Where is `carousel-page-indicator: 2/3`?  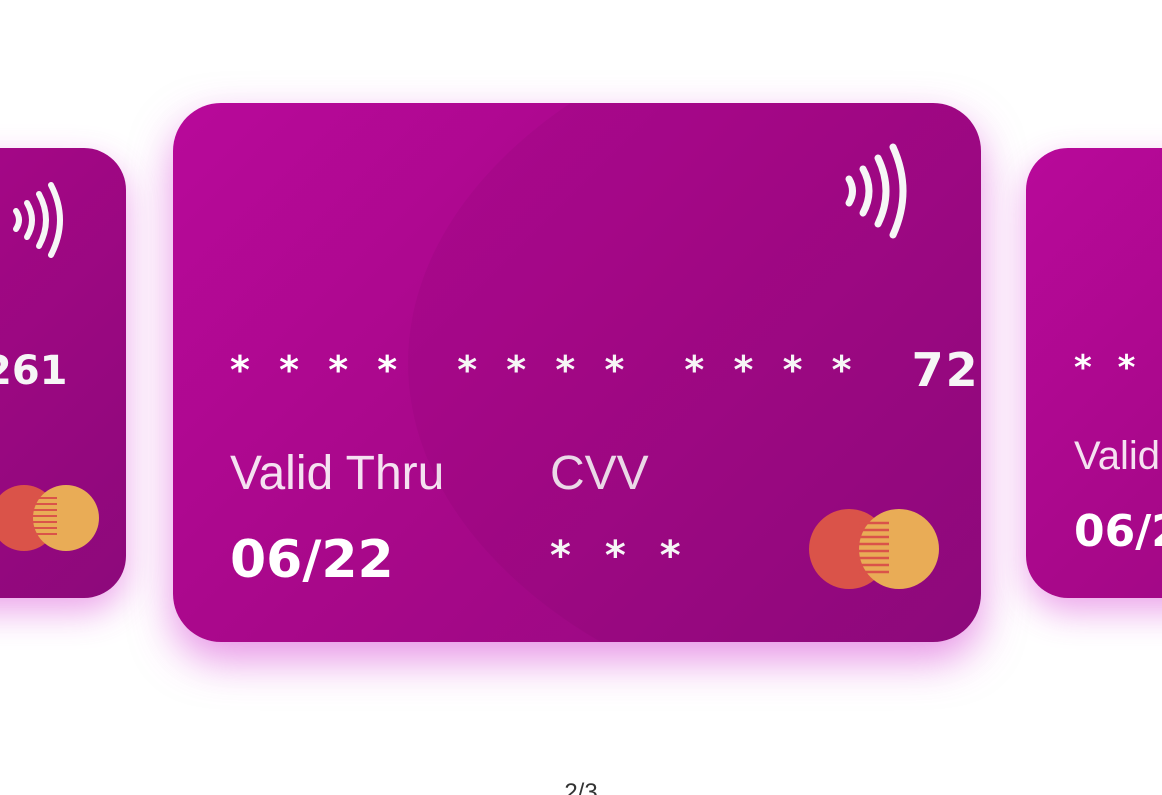
carousel-page-indicator: 2/3 is located at coordinates (581, 787).